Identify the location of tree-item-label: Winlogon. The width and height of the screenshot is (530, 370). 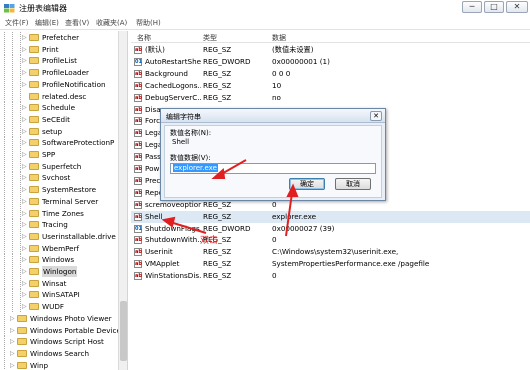
(60, 271).